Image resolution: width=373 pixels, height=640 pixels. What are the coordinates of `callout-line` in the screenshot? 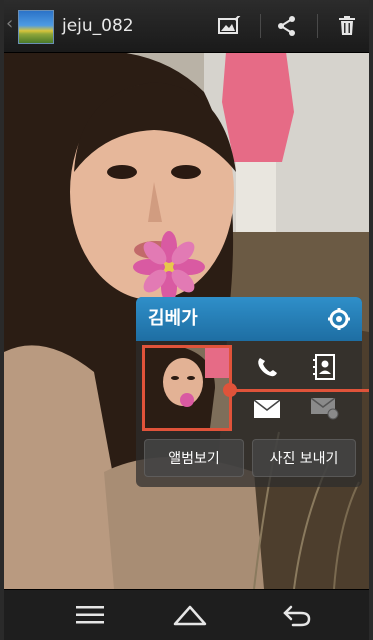 It's located at (302, 390).